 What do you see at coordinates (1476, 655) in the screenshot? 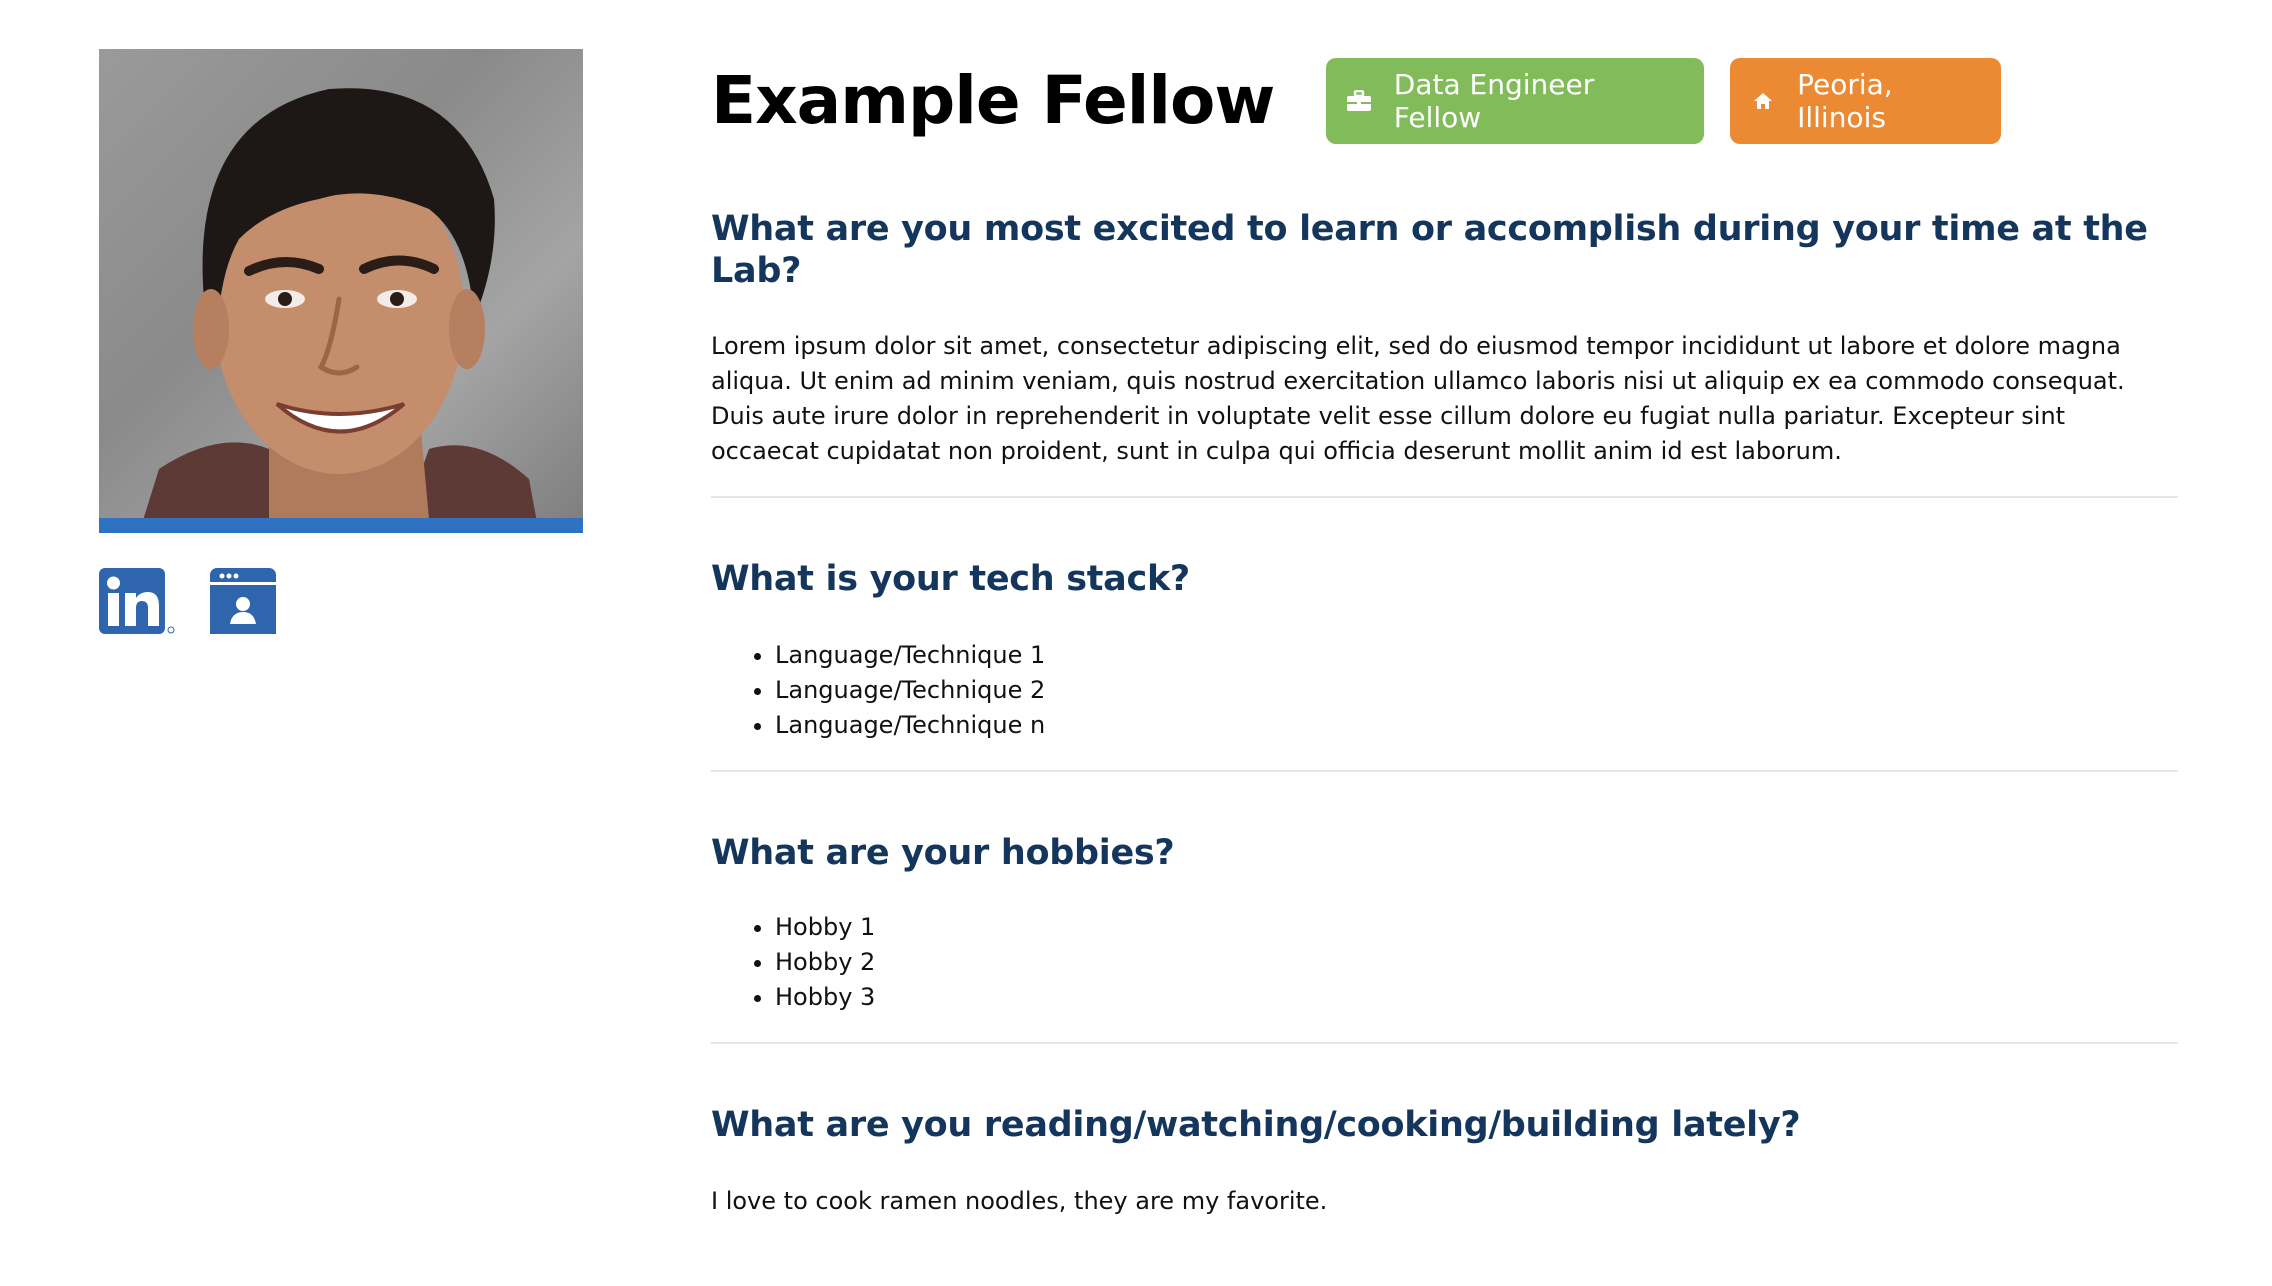
I see `list-item: Language/Technique 1` at bounding box center [1476, 655].